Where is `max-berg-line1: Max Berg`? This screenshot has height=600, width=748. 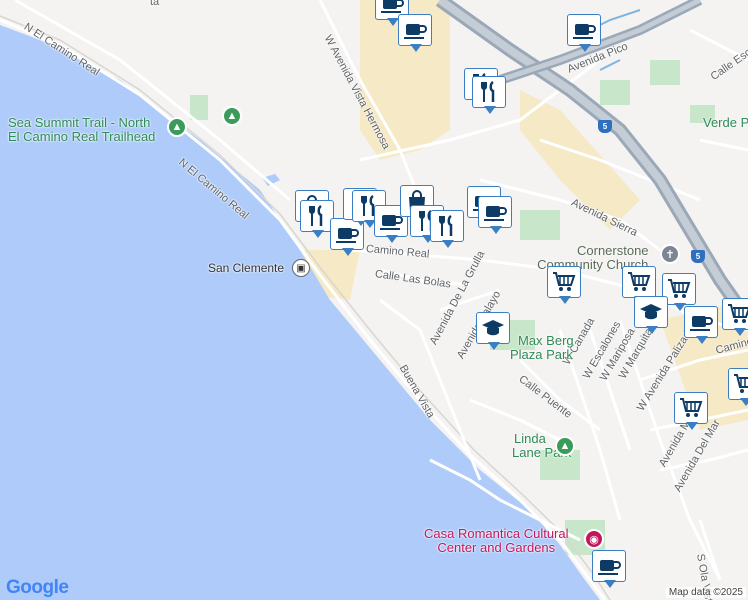 max-berg-line1: Max Berg is located at coordinates (546, 340).